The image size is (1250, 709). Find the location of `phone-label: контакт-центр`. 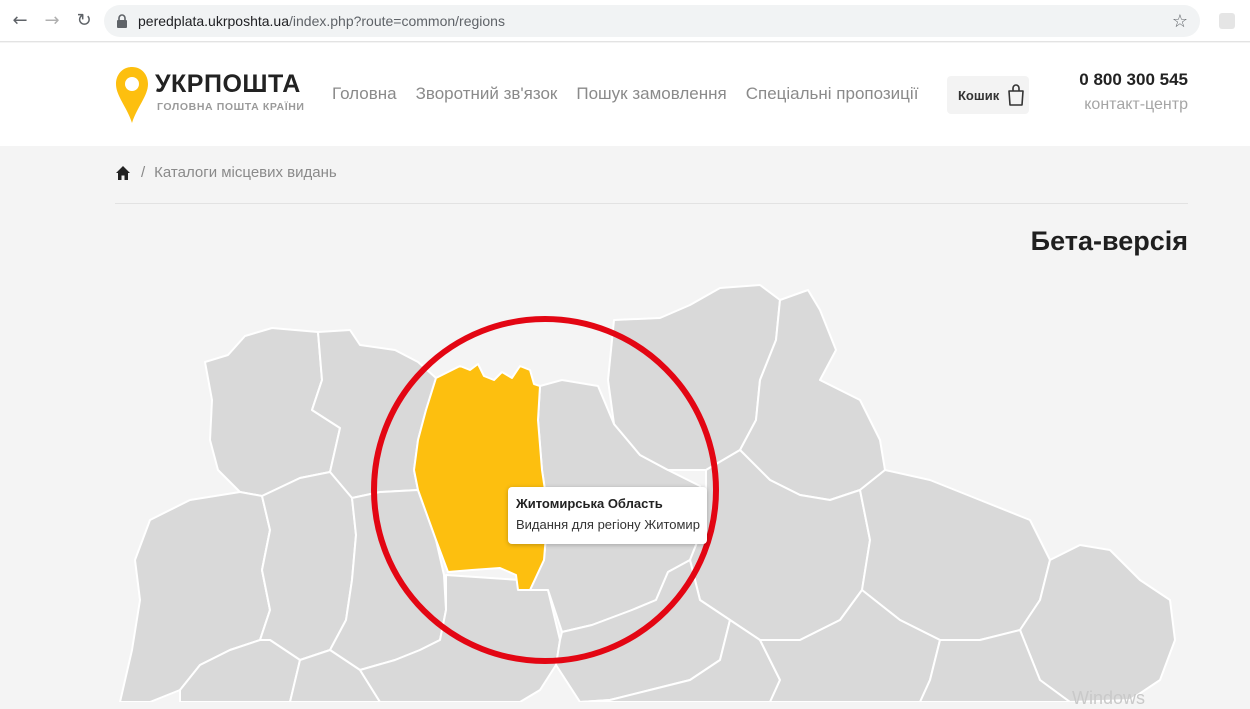

phone-label: контакт-центр is located at coordinates (1136, 104).